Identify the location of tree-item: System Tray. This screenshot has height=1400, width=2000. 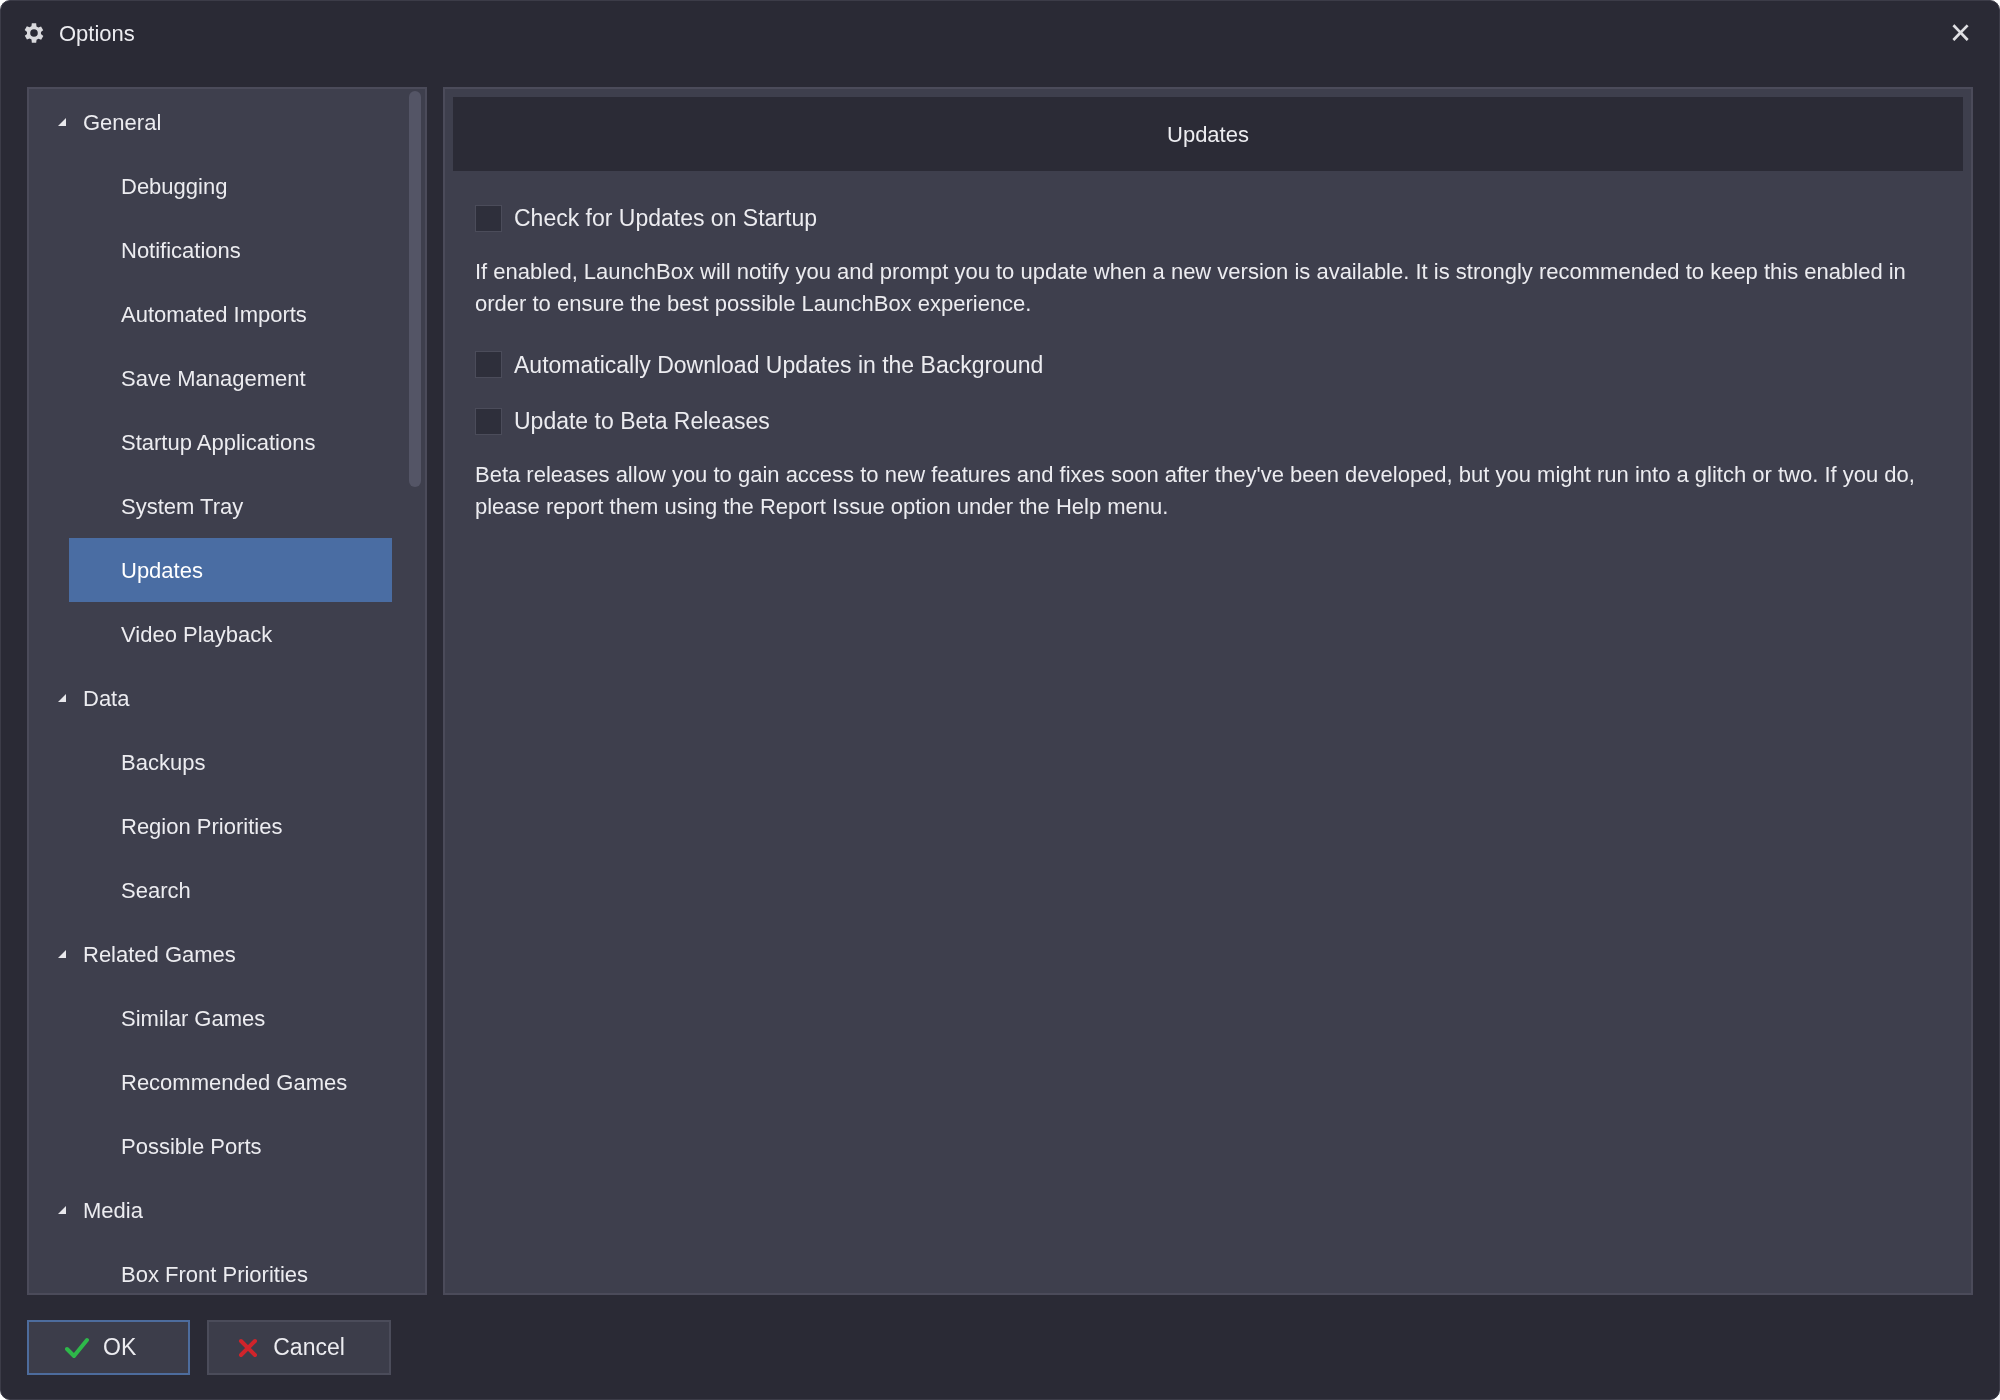
(230, 506).